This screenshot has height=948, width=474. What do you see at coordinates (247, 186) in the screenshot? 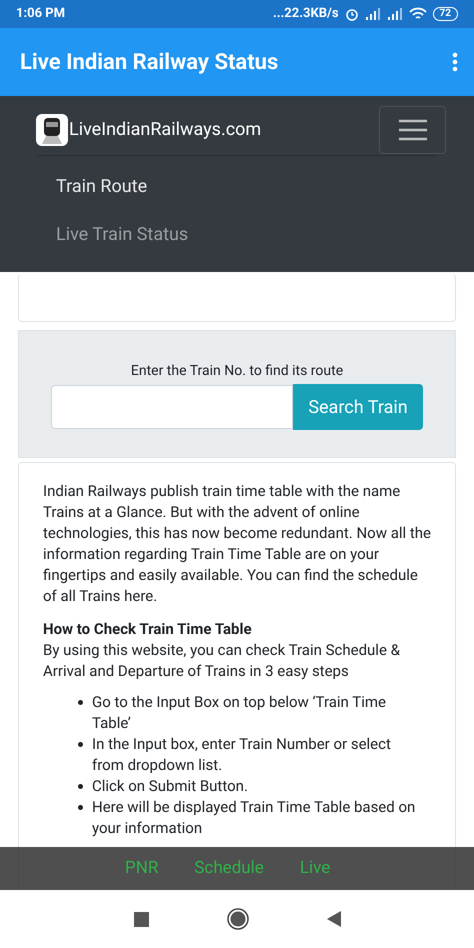
I see `nav-link: Train Route` at bounding box center [247, 186].